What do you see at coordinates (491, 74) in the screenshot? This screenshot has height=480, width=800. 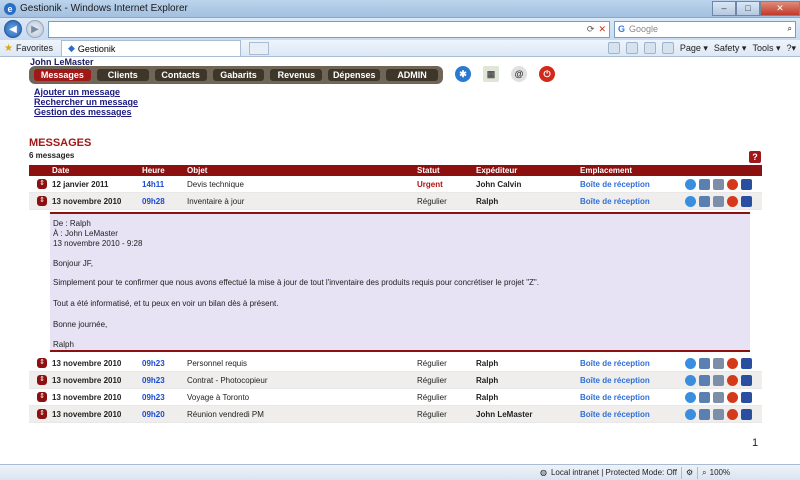 I see `calculator-icon: ▦` at bounding box center [491, 74].